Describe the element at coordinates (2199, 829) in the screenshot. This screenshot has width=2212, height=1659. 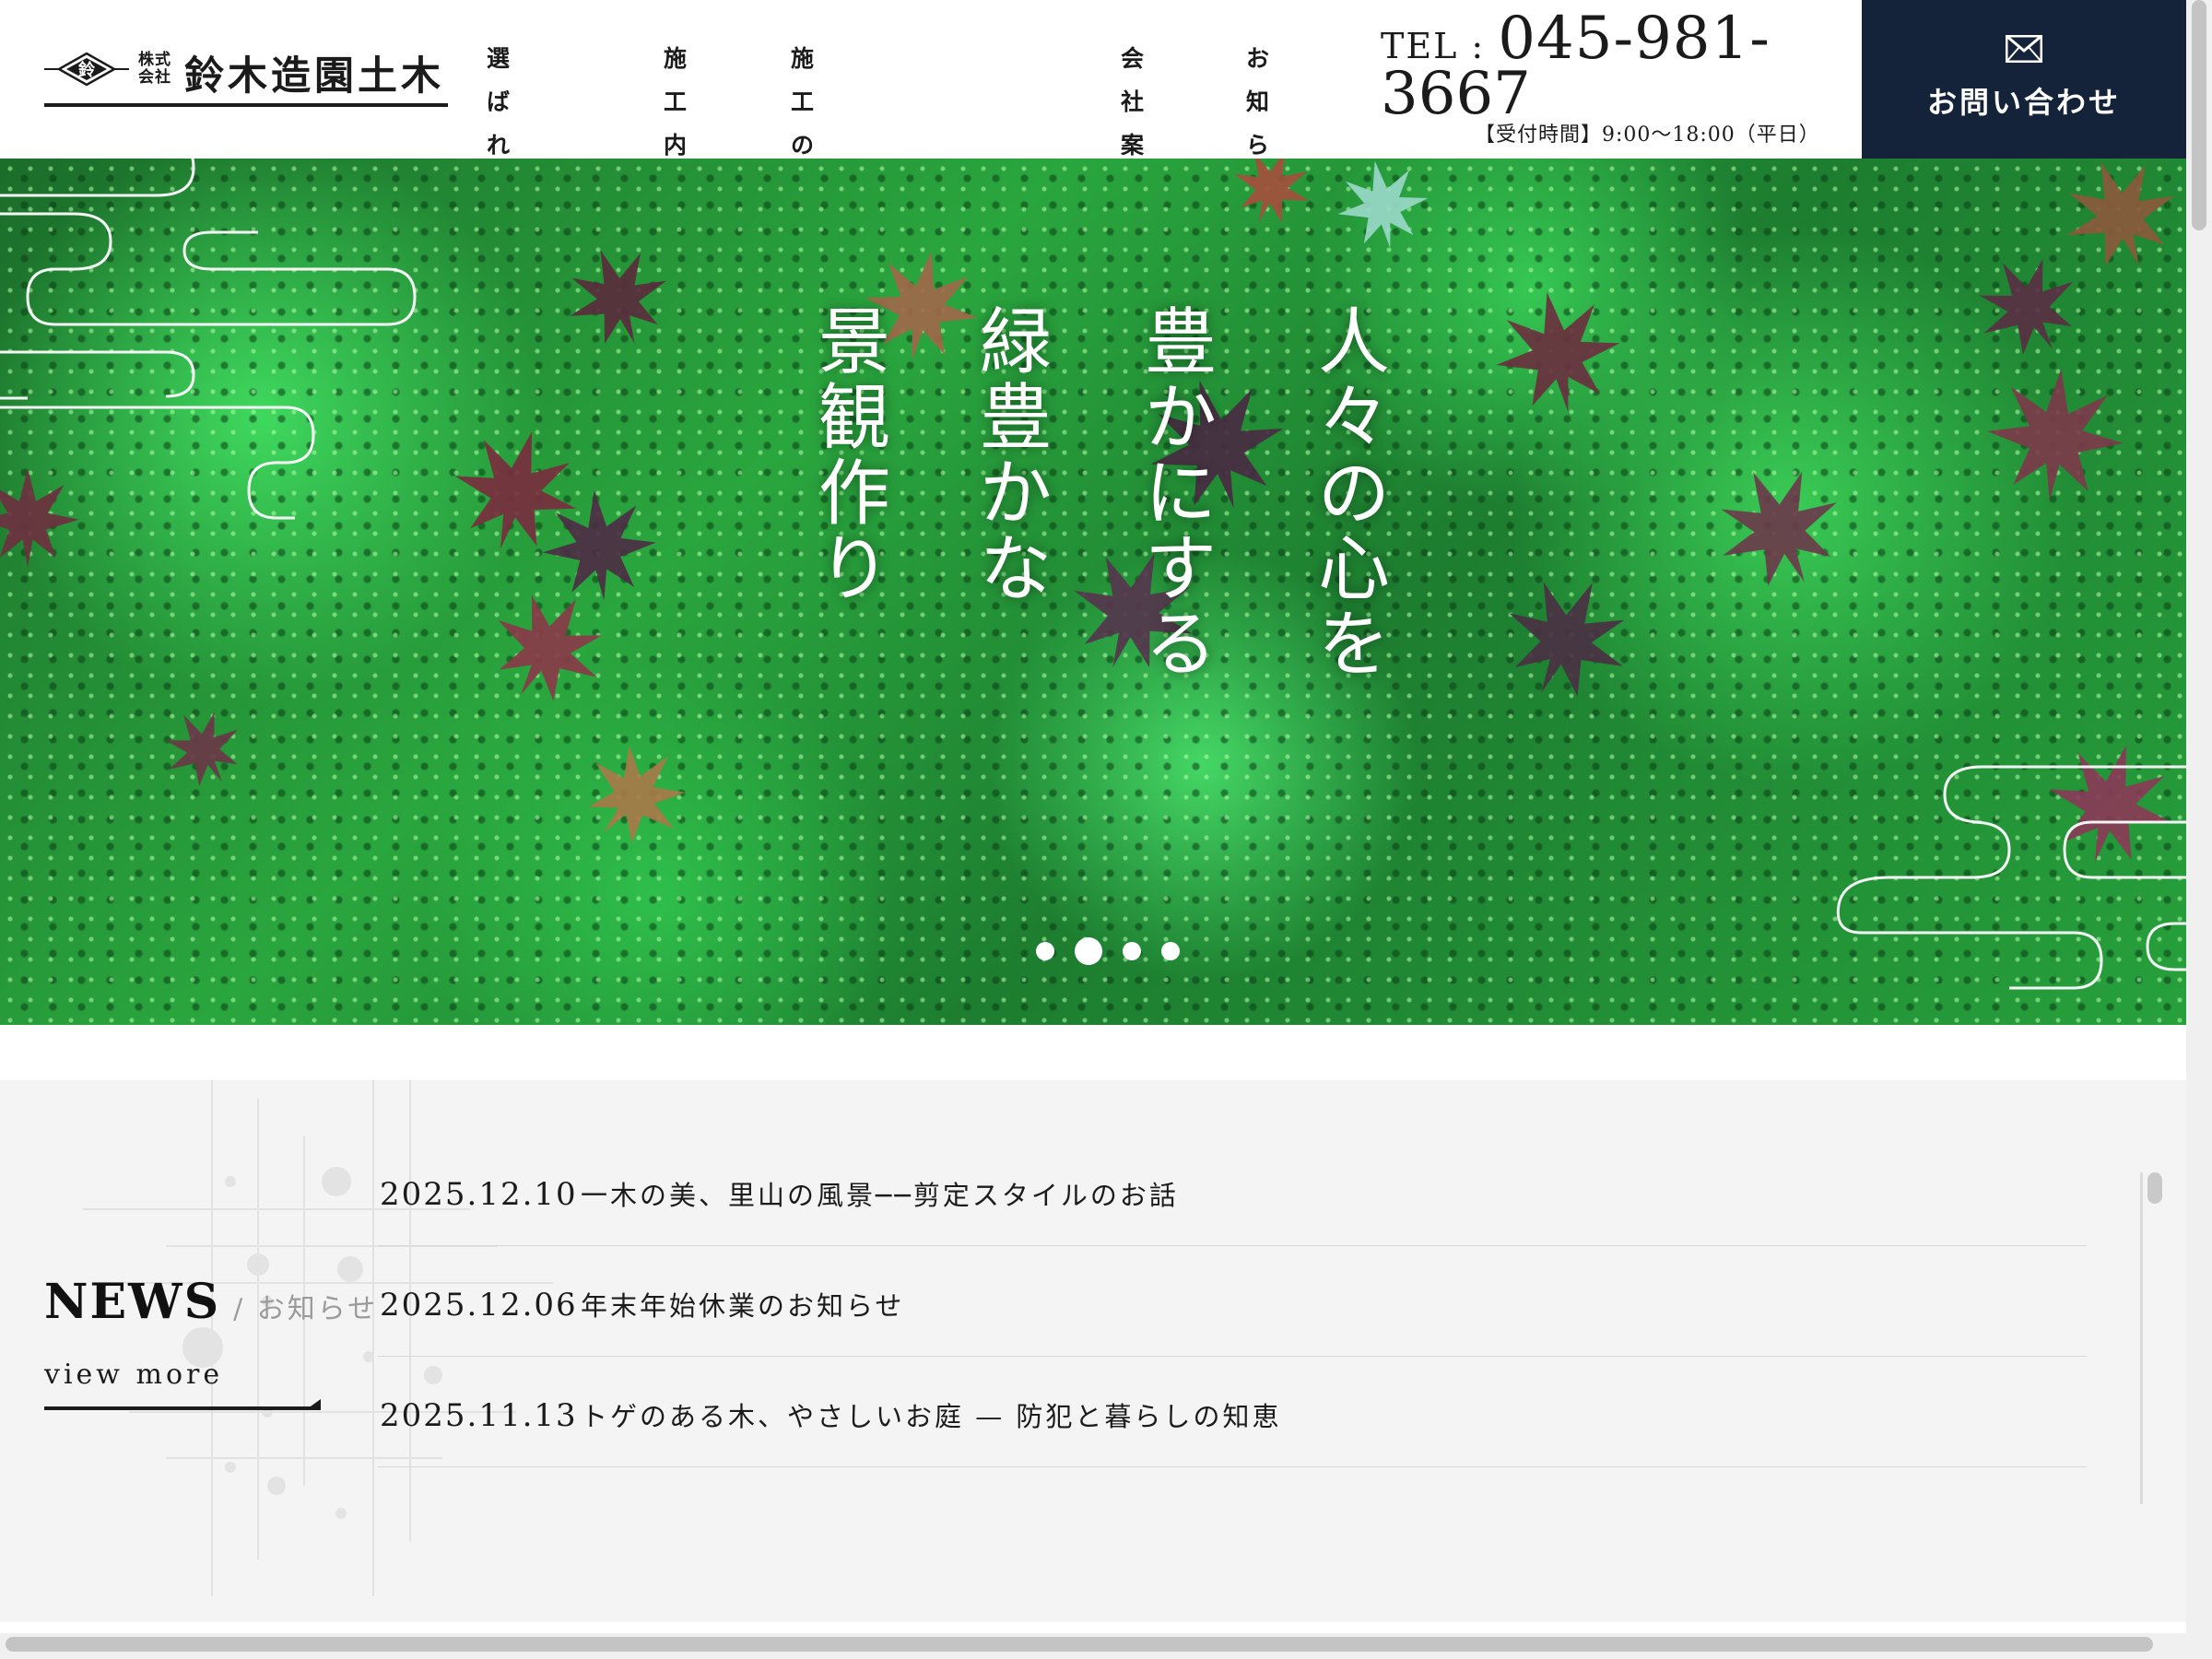
I see `page-vertical-scrollbar` at that location.